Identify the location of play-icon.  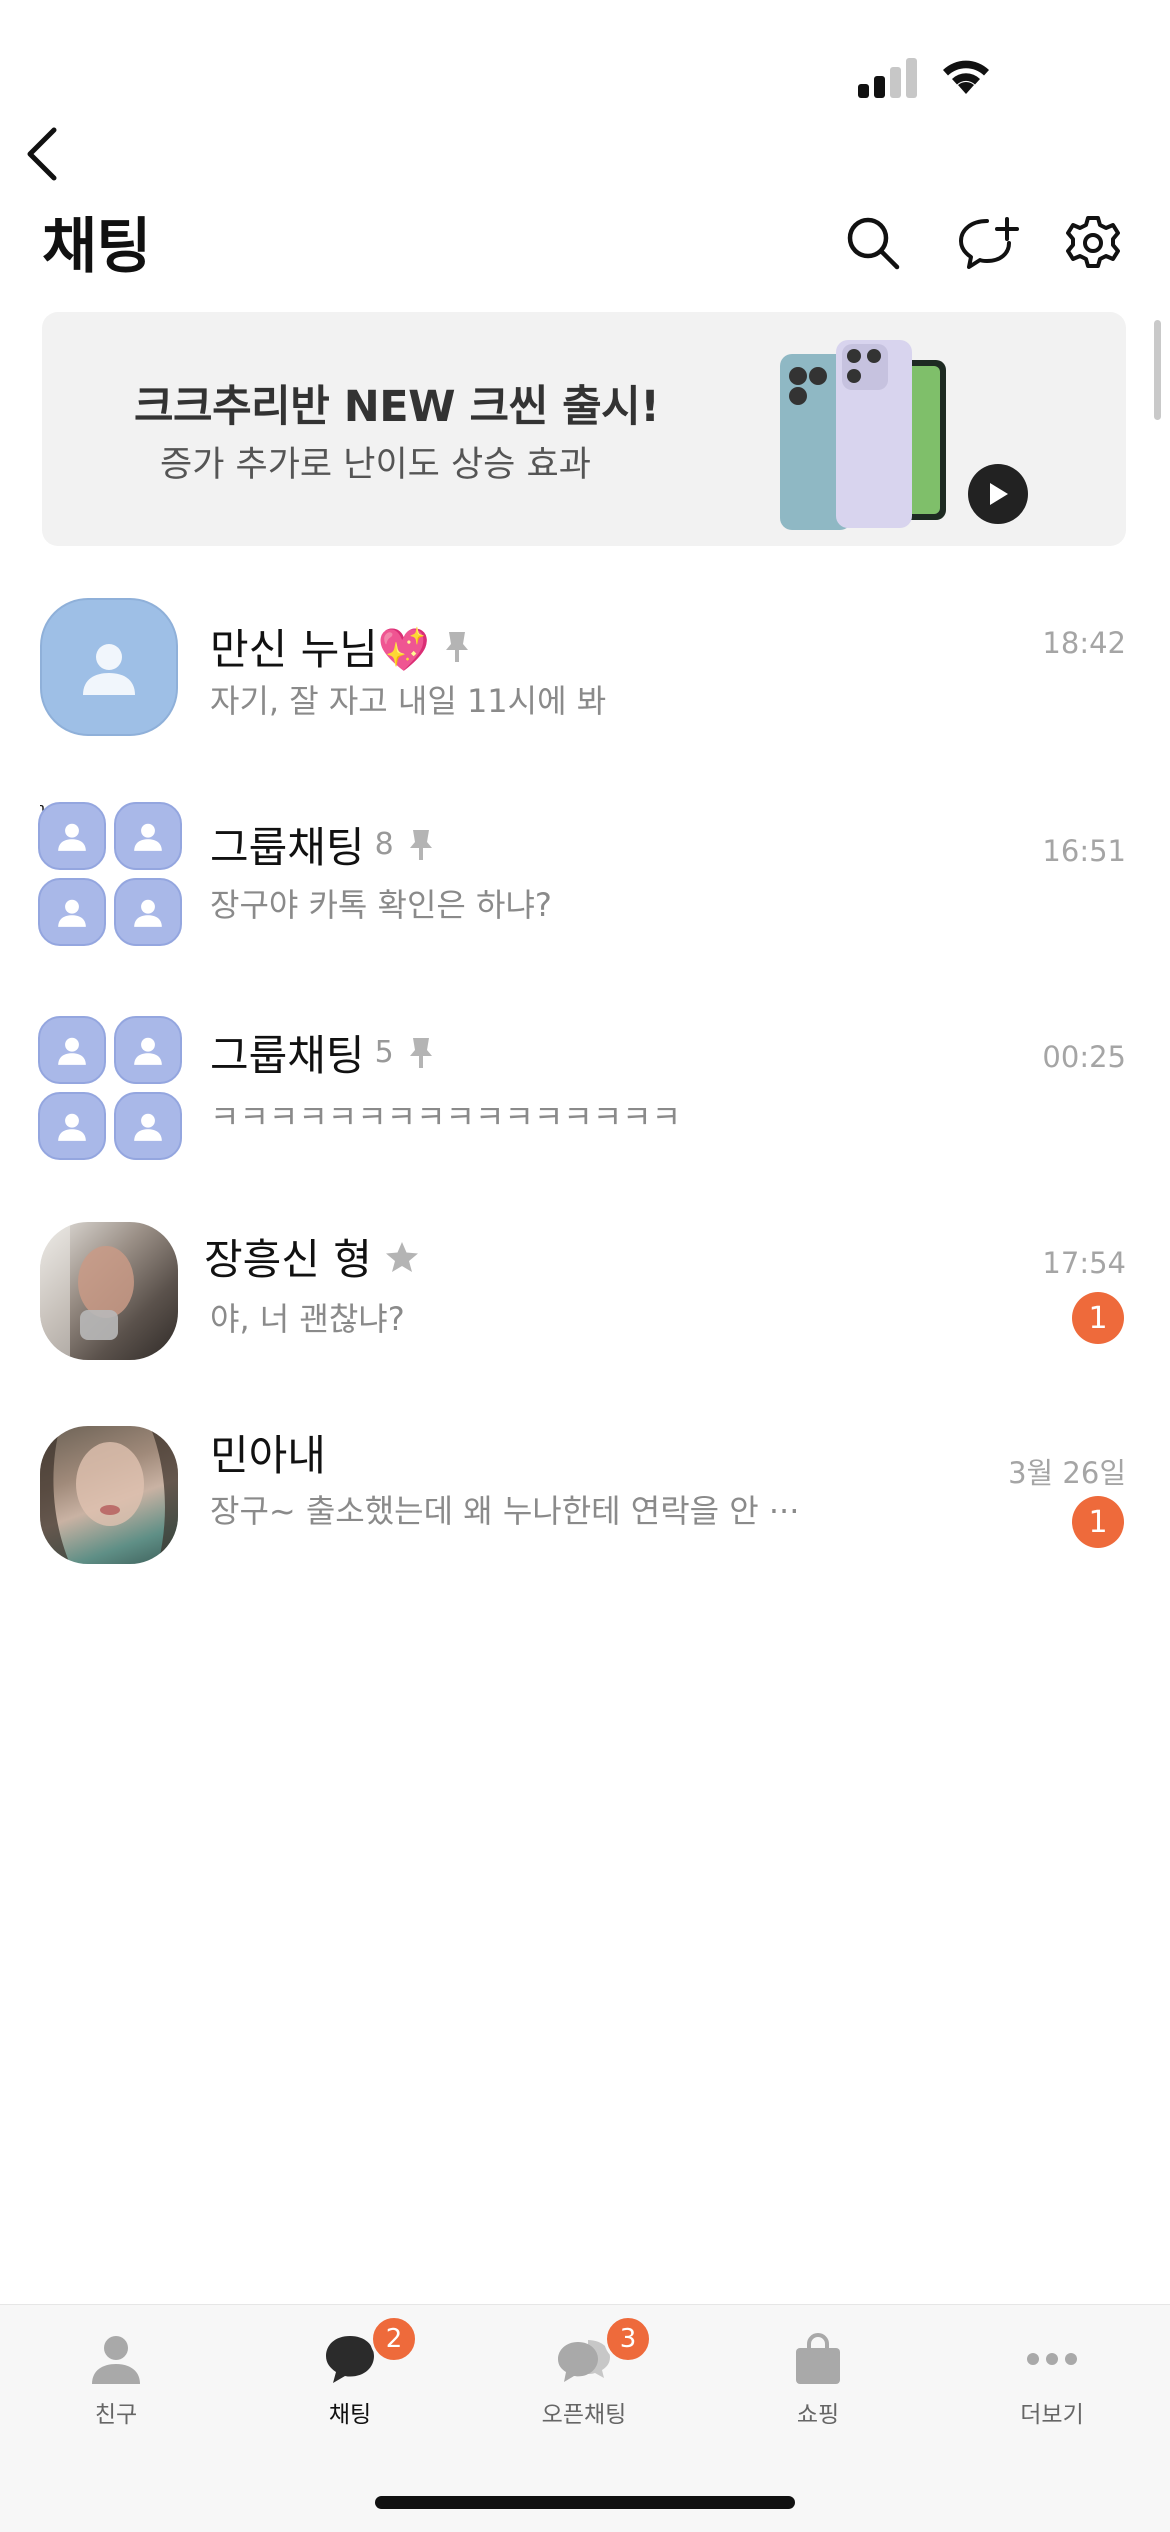
(999, 494).